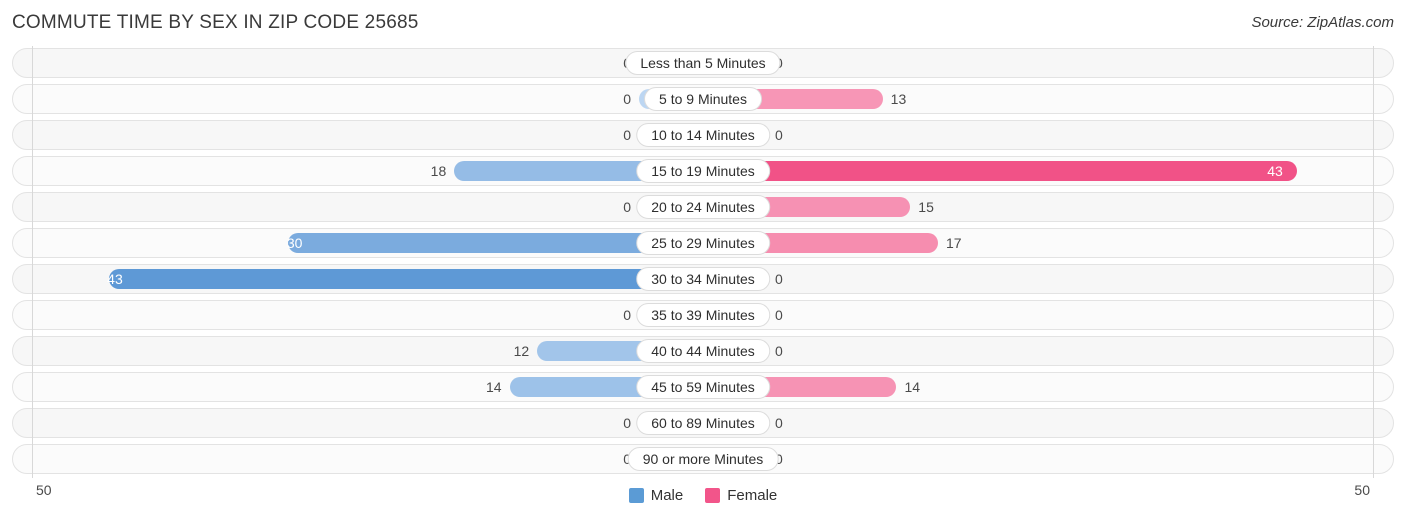  I want to click on value-label-female: 43, so click(1275, 171).